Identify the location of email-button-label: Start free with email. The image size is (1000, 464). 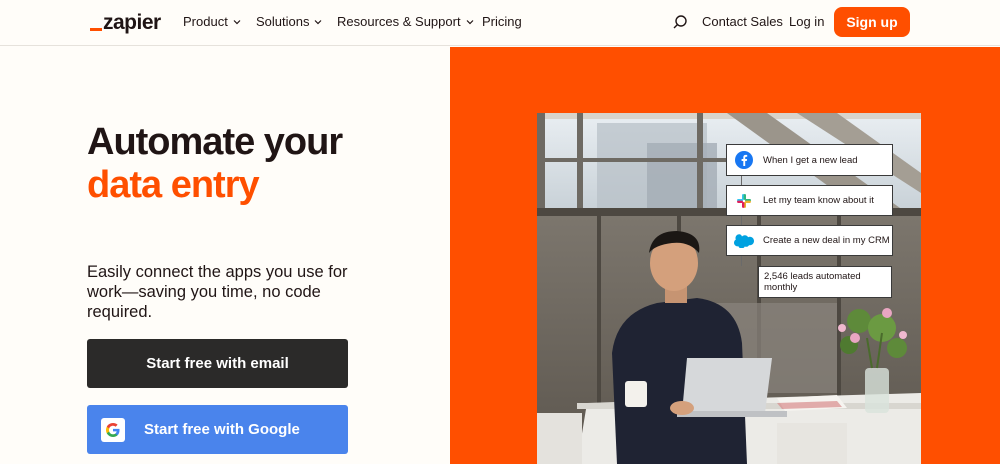
(217, 363).